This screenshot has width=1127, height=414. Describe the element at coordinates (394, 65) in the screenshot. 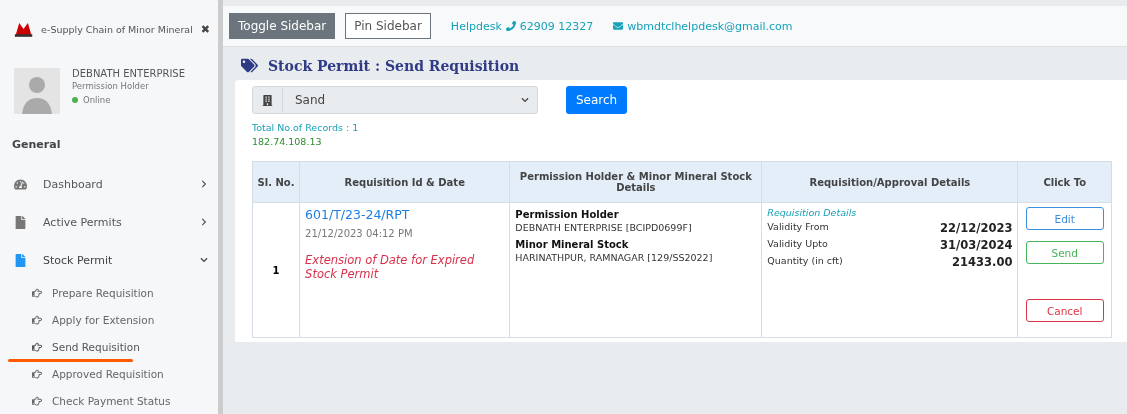

I see `page-title: Stock Permit : Send Requisition` at that location.